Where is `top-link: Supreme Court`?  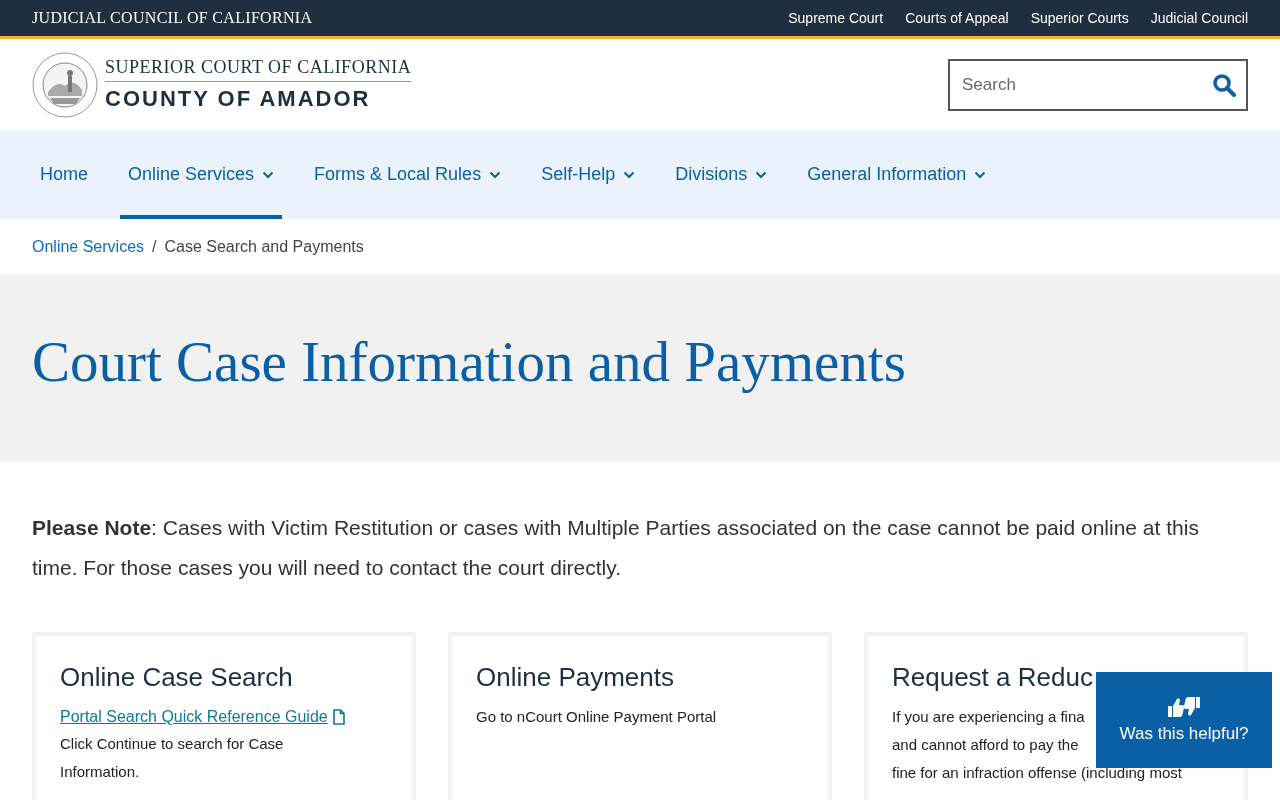
top-link: Supreme Court is located at coordinates (836, 18).